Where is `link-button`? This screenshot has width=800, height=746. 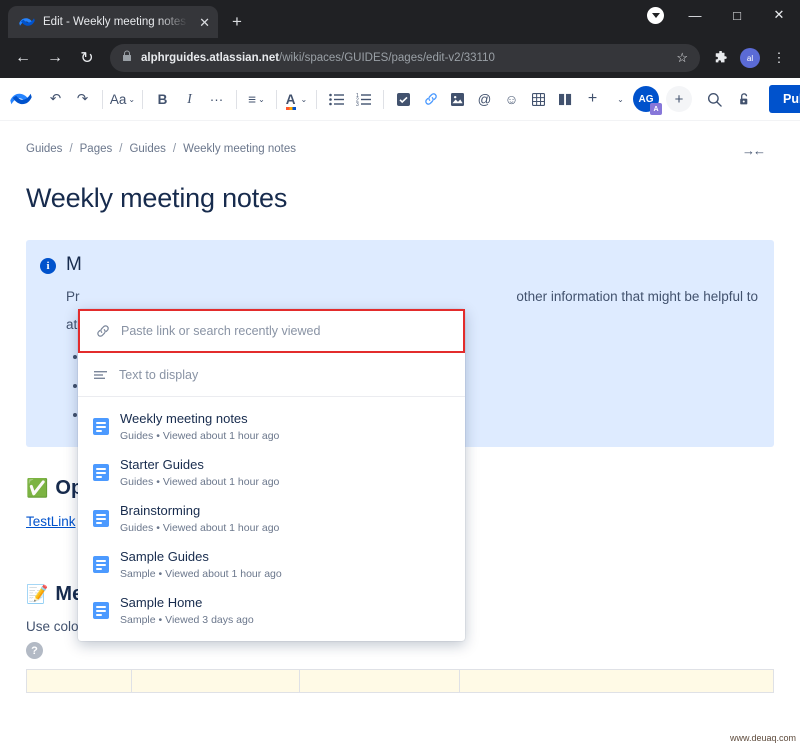
link-button is located at coordinates (430, 99).